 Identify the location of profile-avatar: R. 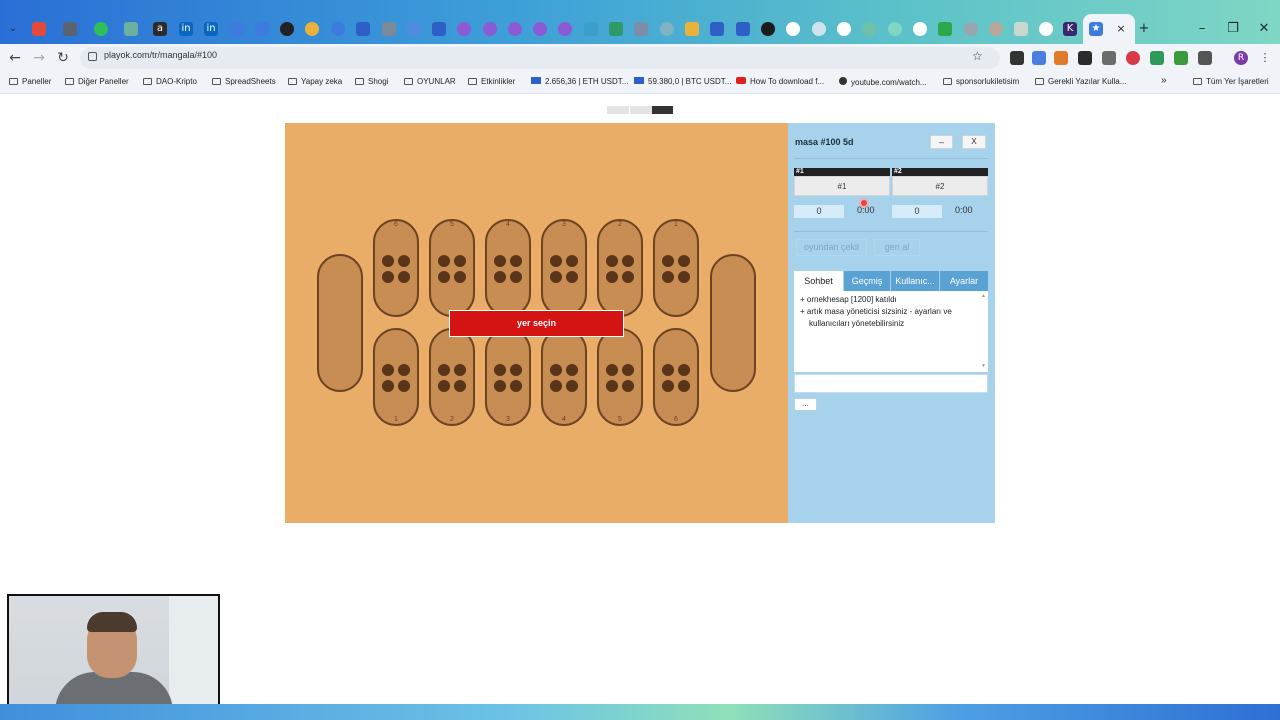
(1241, 58).